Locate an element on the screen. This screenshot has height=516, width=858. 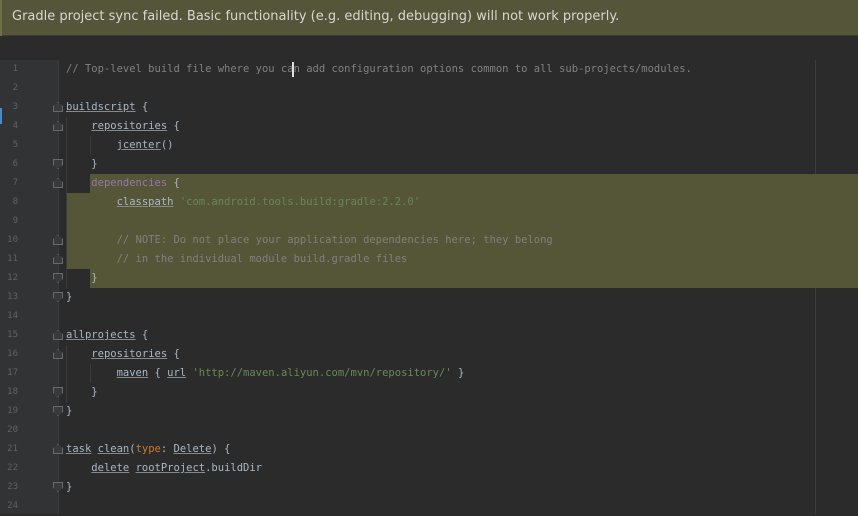
code-line: 14 is located at coordinates (429, 316).